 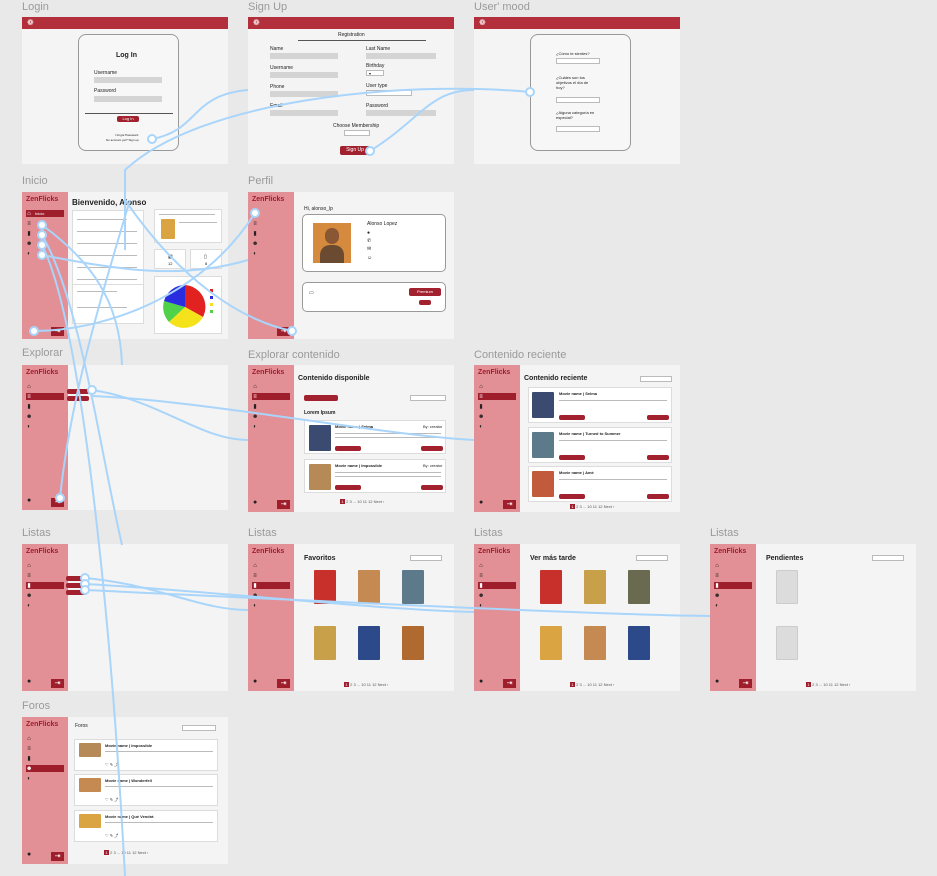 What do you see at coordinates (146, 790) in the screenshot?
I see `forum-thread: Movie name | Wonderfell ♡ ✎ ⤴` at bounding box center [146, 790].